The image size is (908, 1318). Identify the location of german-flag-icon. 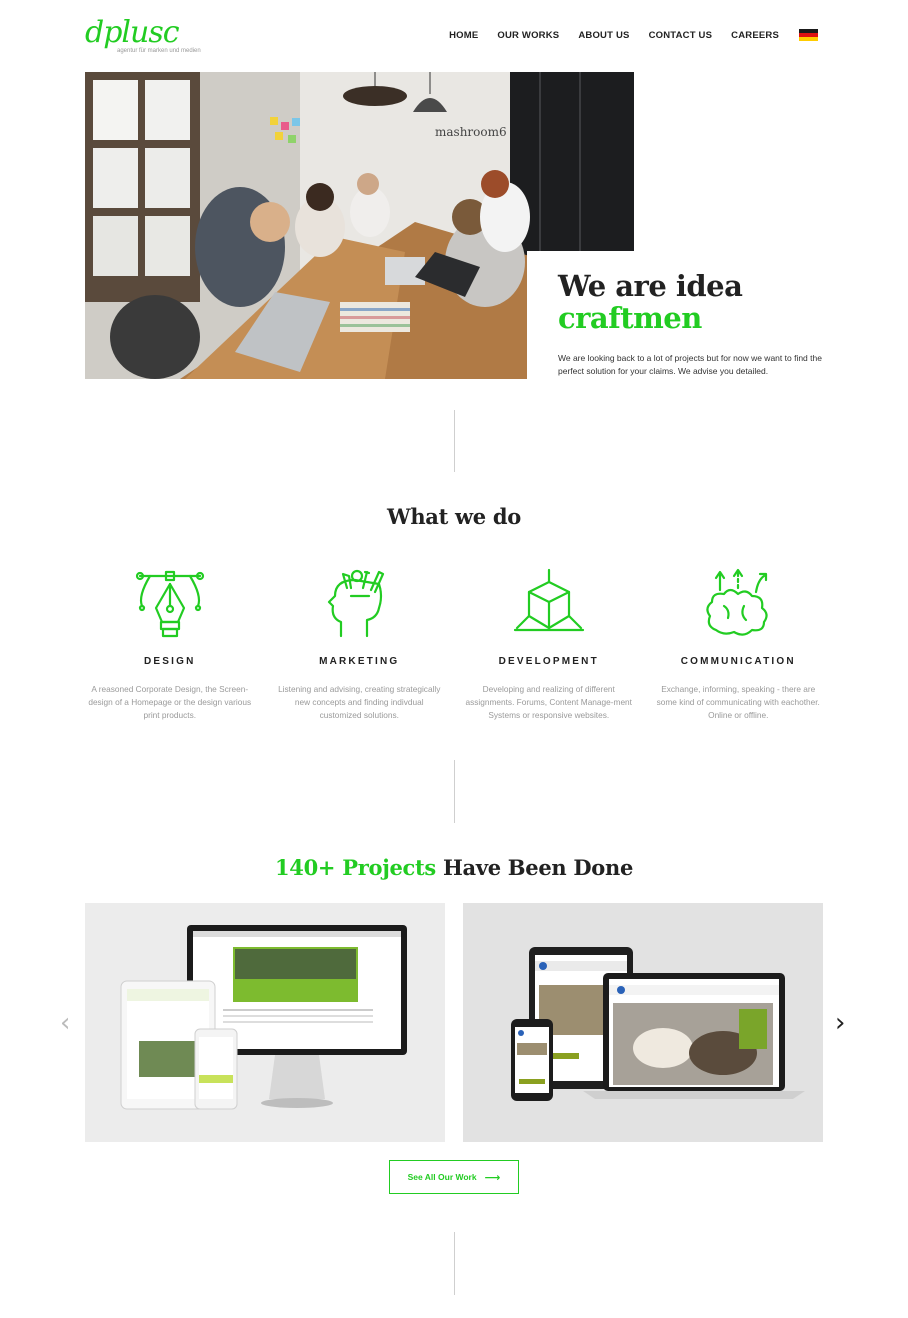
(808, 35).